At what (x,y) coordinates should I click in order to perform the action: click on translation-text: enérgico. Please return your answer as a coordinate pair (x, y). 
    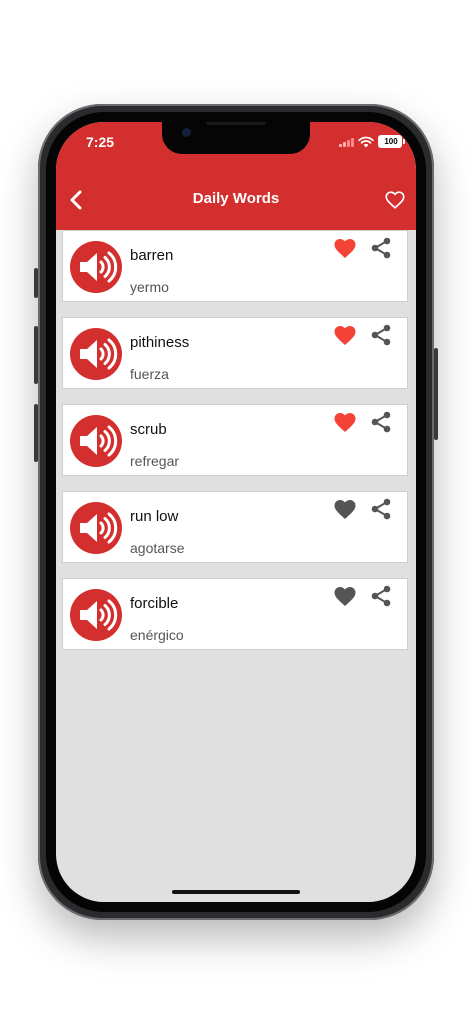
    Looking at the image, I should click on (157, 635).